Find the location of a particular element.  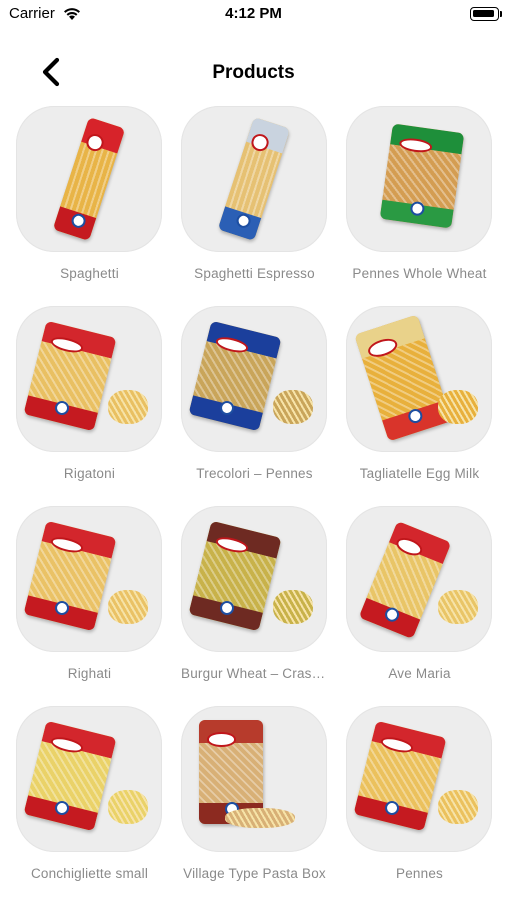

product-item: Village Type Pasta Box is located at coordinates (254, 803).